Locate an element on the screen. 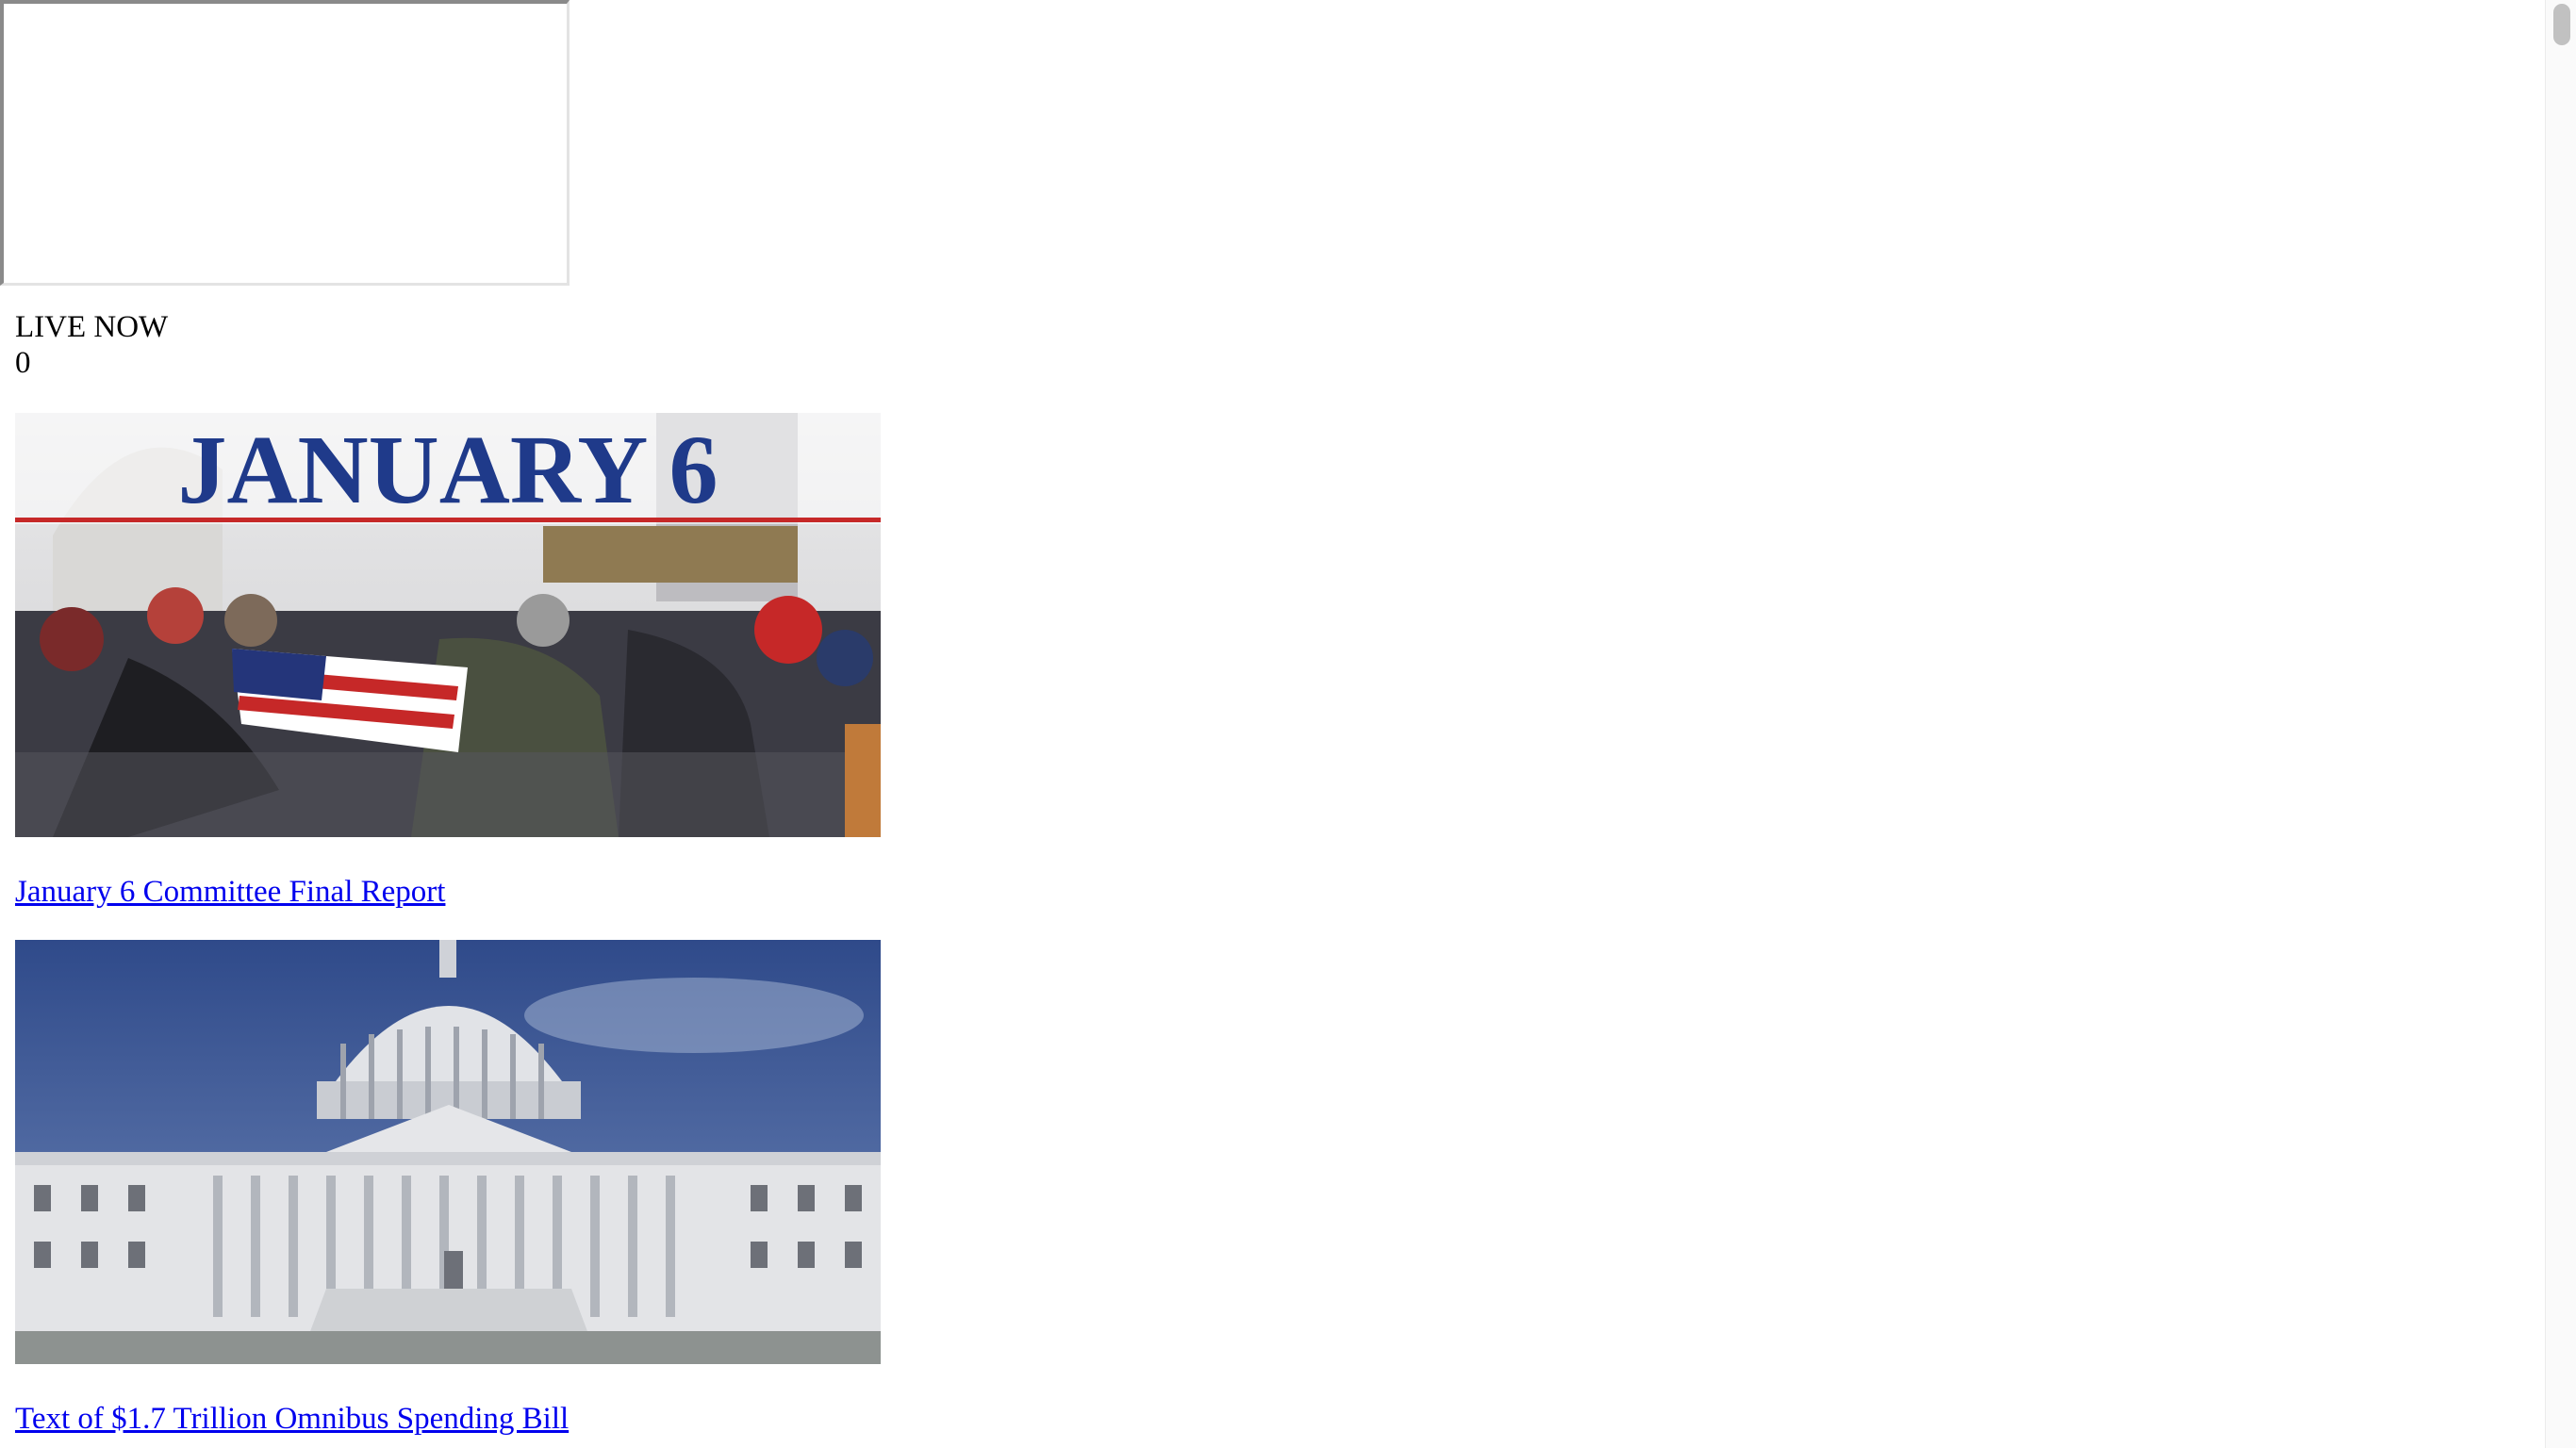  embedded-frame is located at coordinates (285, 143).